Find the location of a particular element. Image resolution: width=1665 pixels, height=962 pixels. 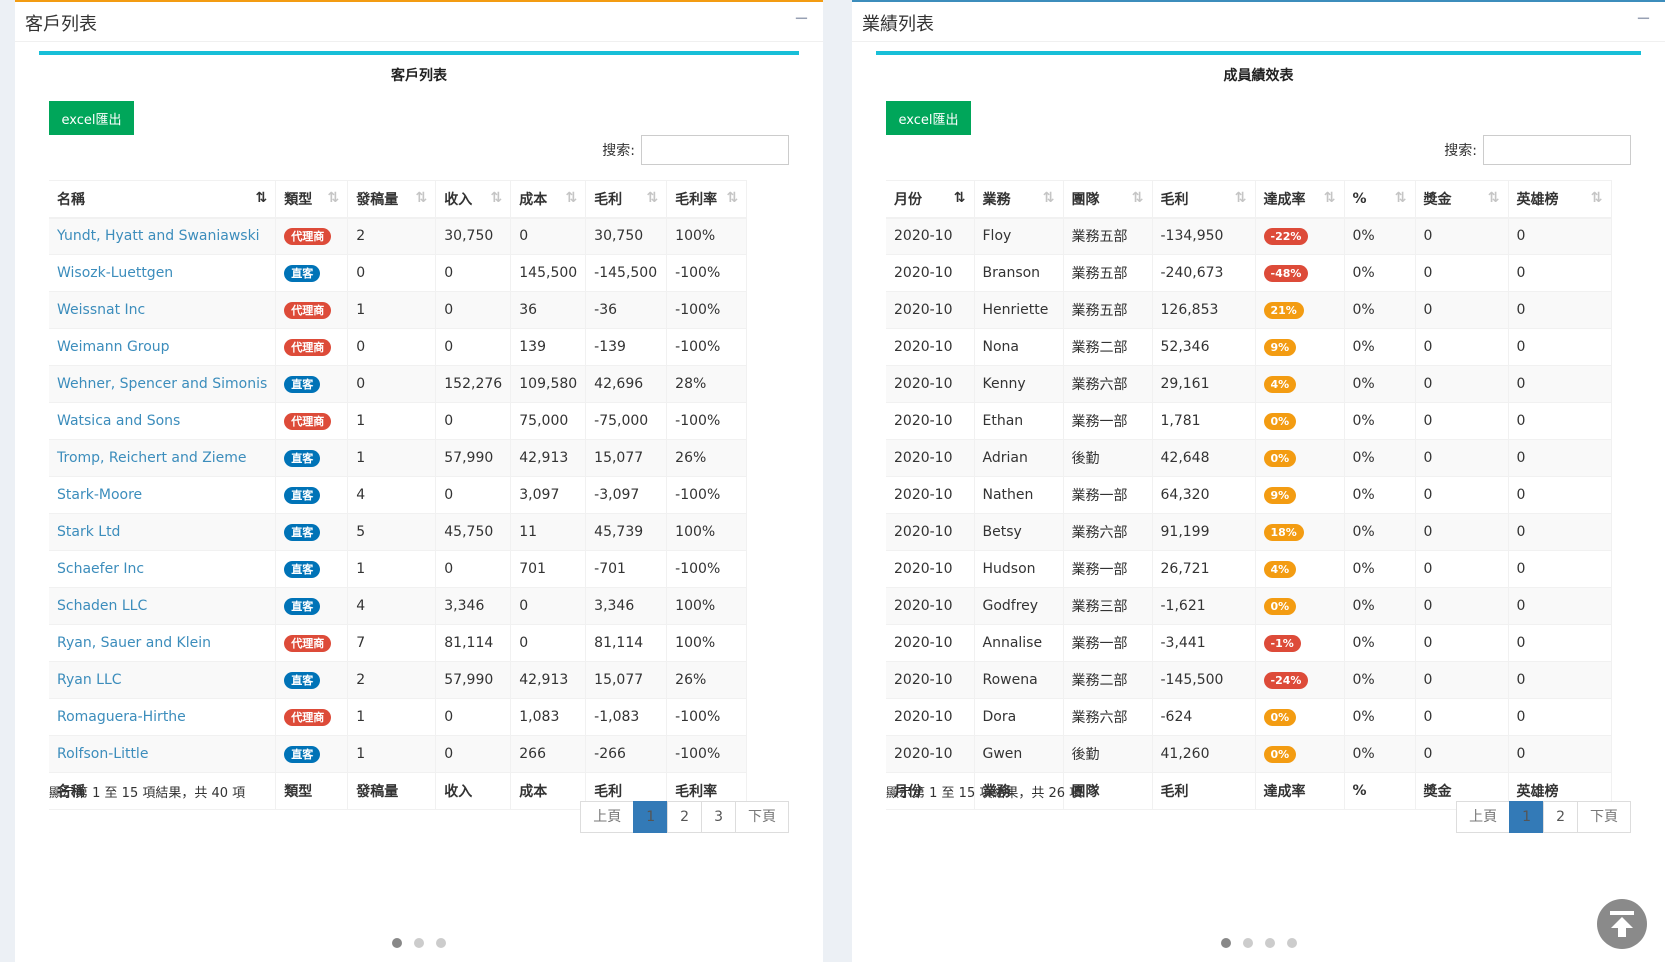

customer-link: Ryan, Sauer and Klein is located at coordinates (134, 643).